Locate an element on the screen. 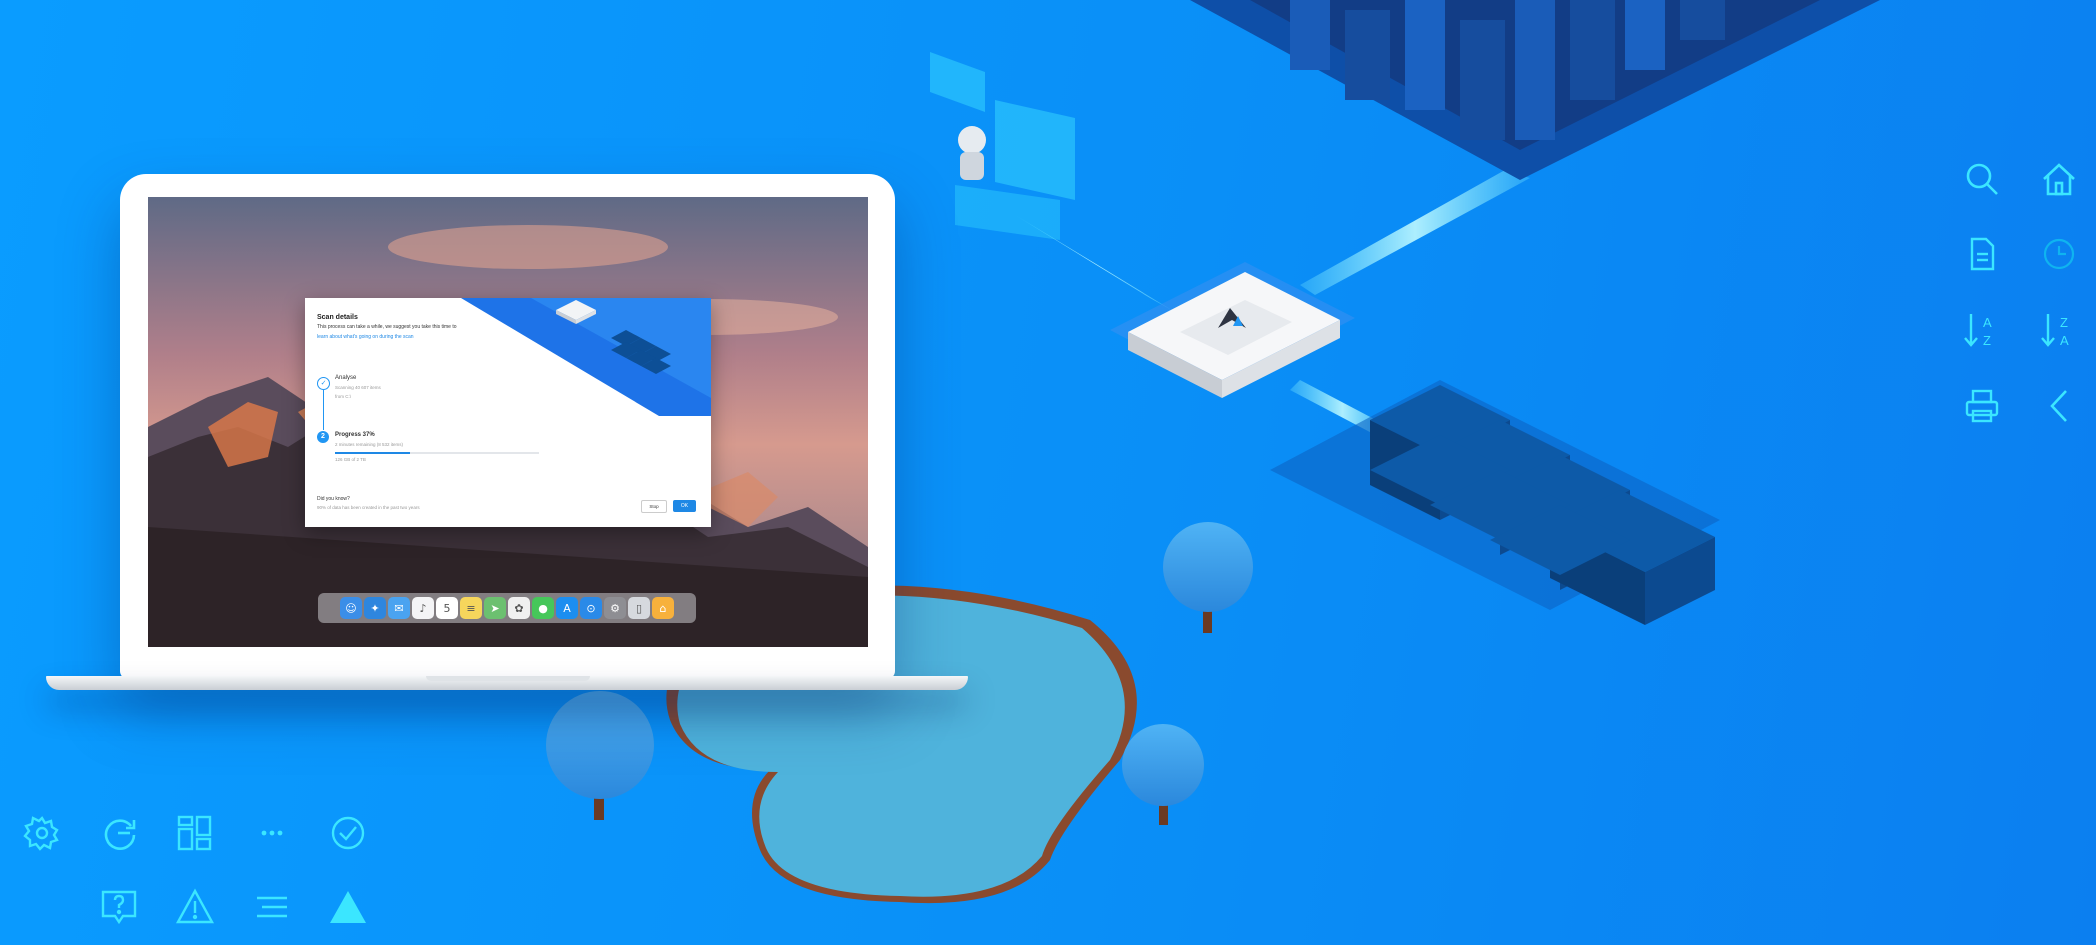  finder-icon: ☺ is located at coordinates (351, 608).